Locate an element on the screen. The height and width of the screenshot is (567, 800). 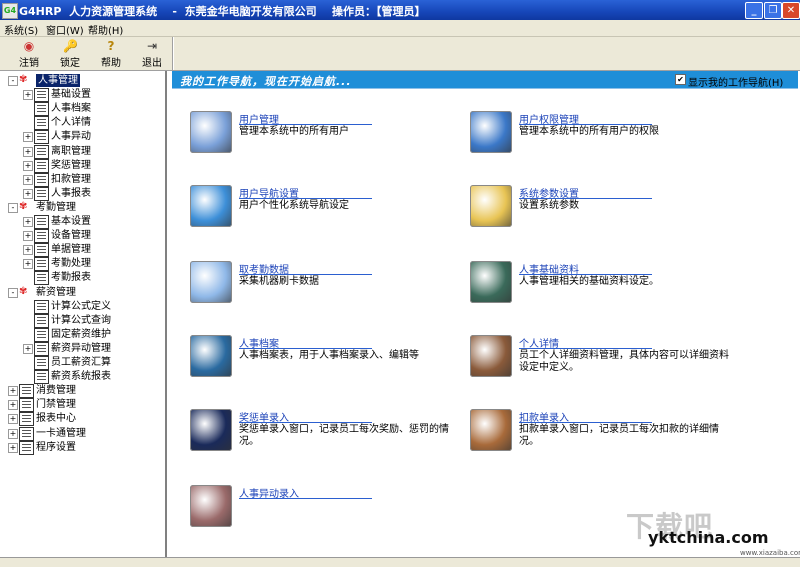
show-nav-checkbox: ✔ is located at coordinates (680, 79).